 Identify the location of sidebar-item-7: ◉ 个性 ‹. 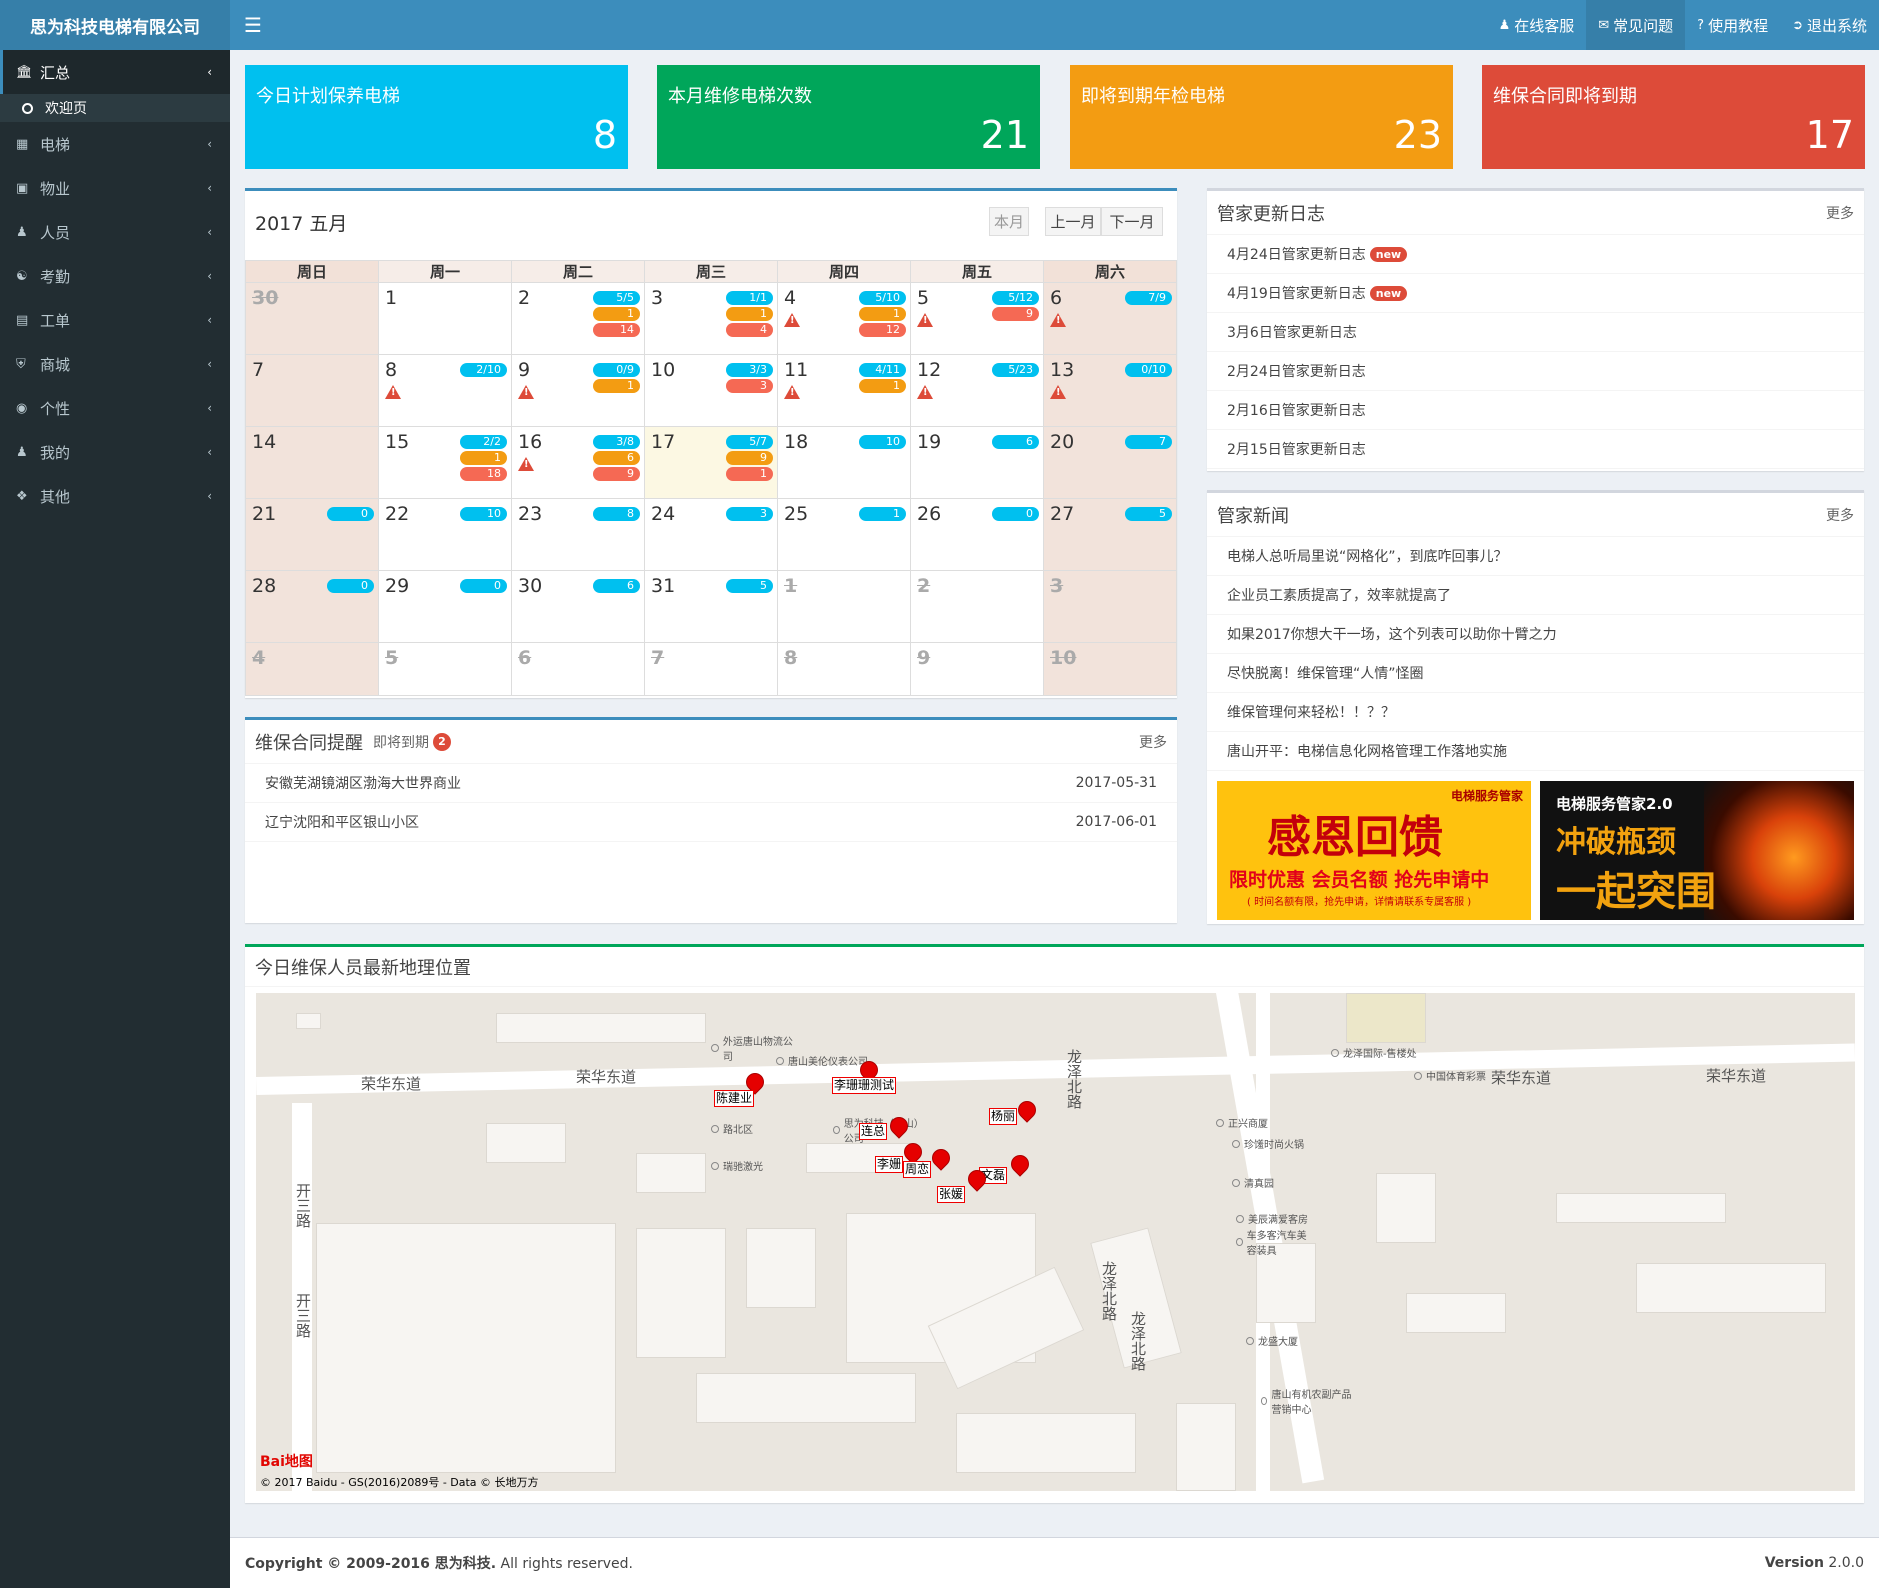
(115, 408).